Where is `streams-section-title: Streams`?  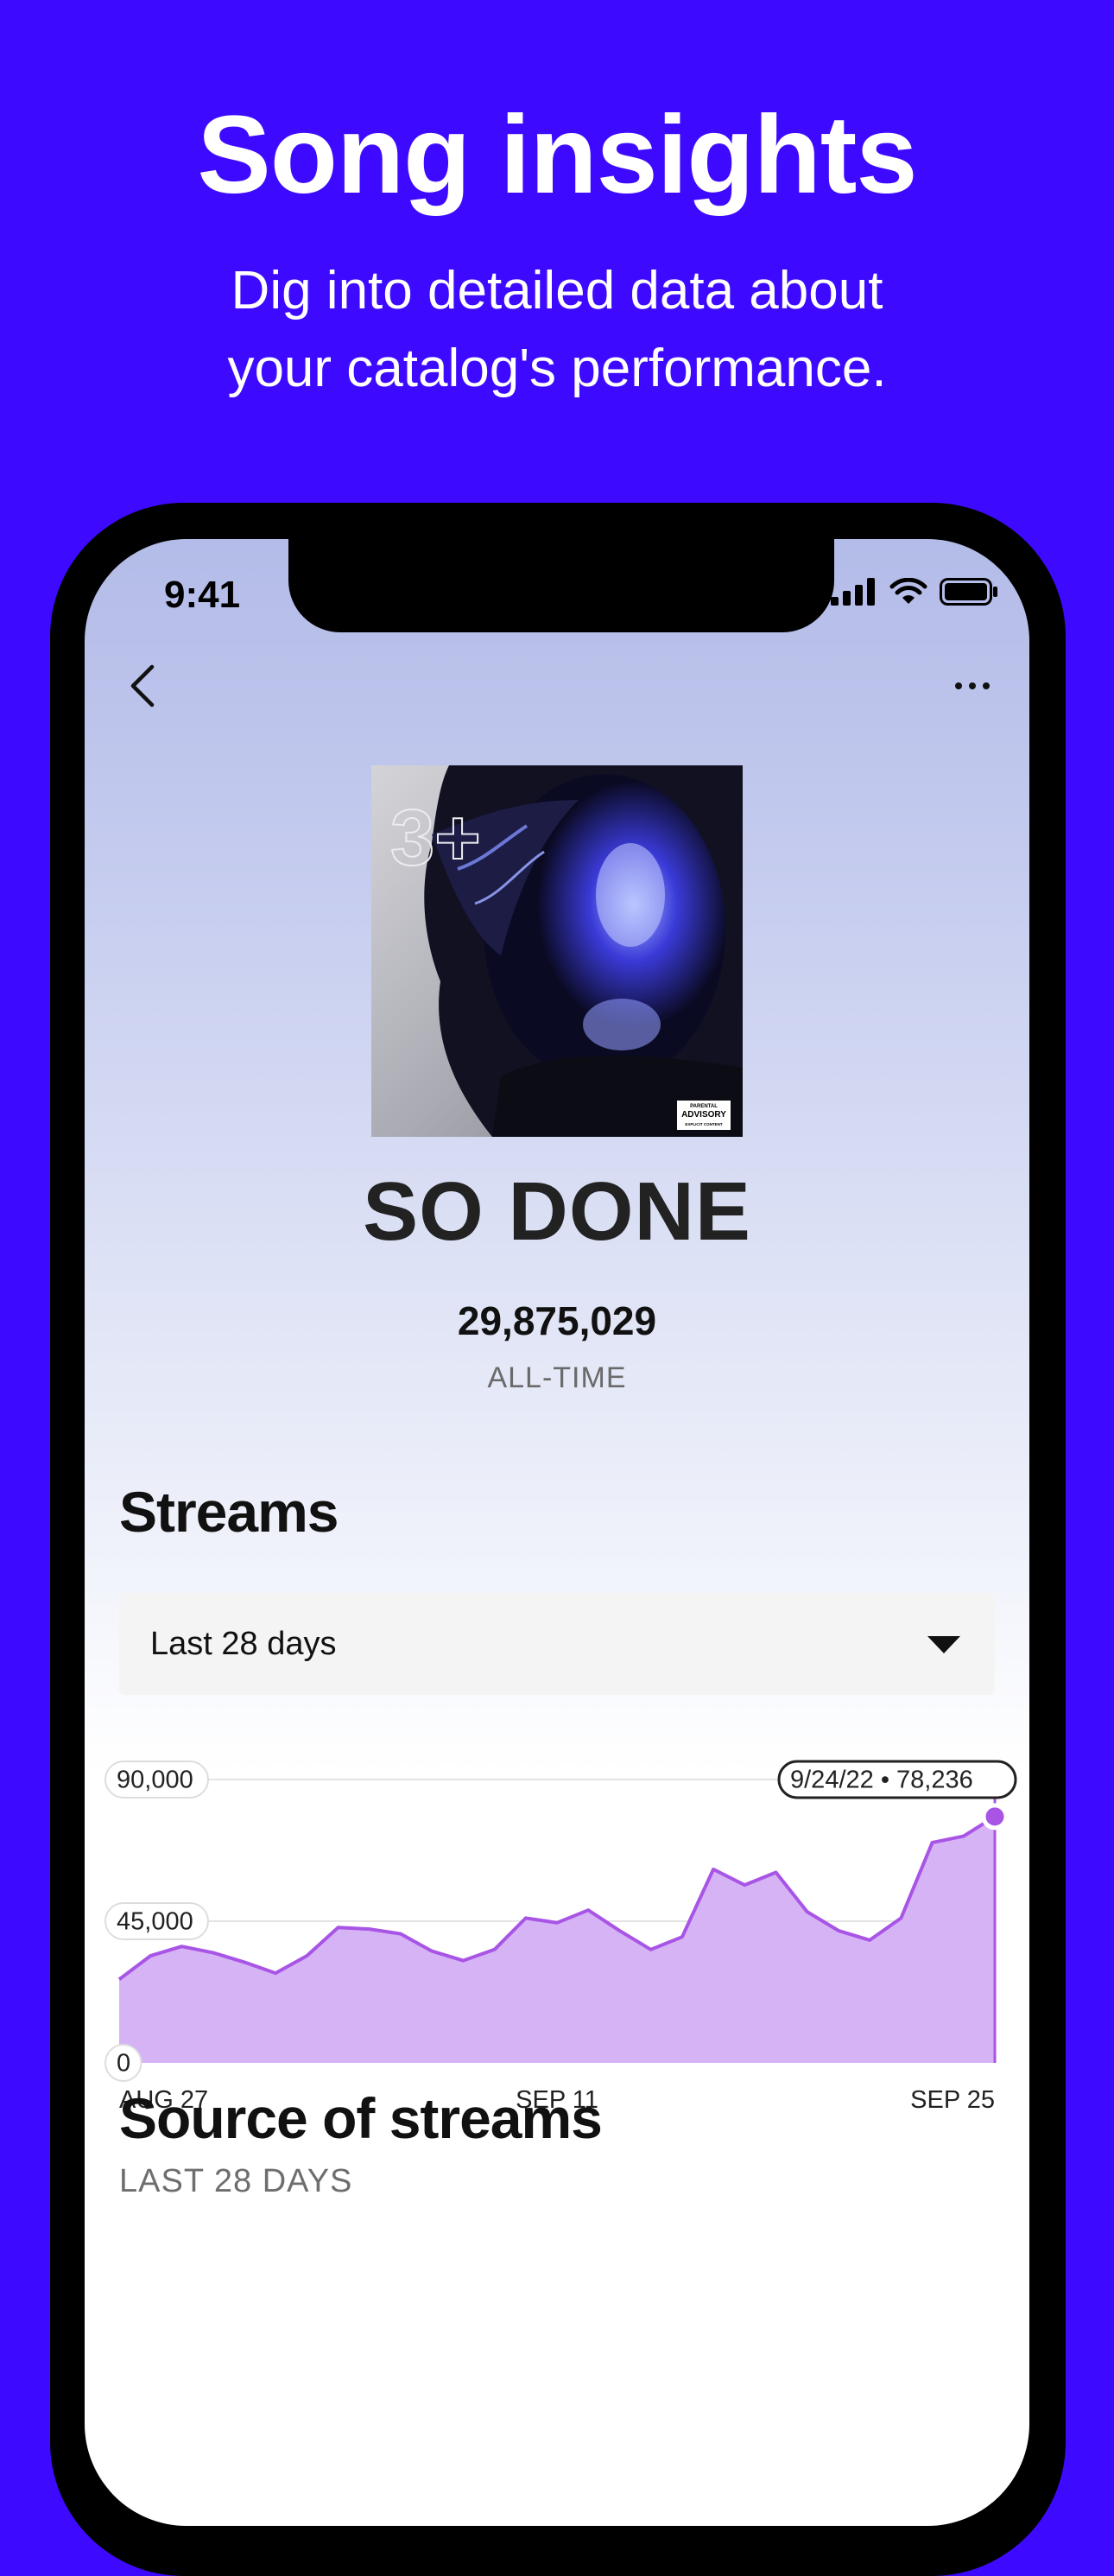 streams-section-title: Streams is located at coordinates (229, 1512).